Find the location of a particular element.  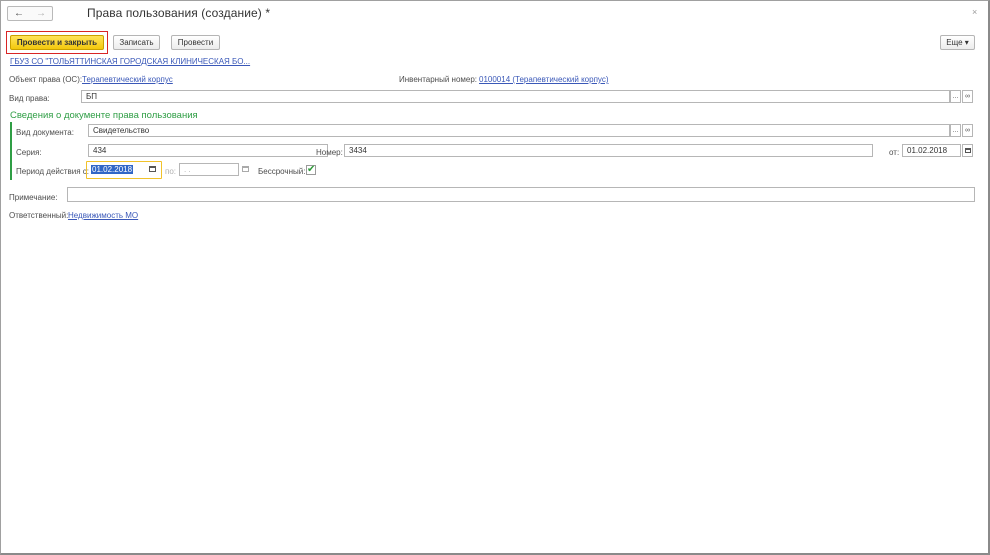

indefinite-label: Бессрочный: is located at coordinates (282, 171).